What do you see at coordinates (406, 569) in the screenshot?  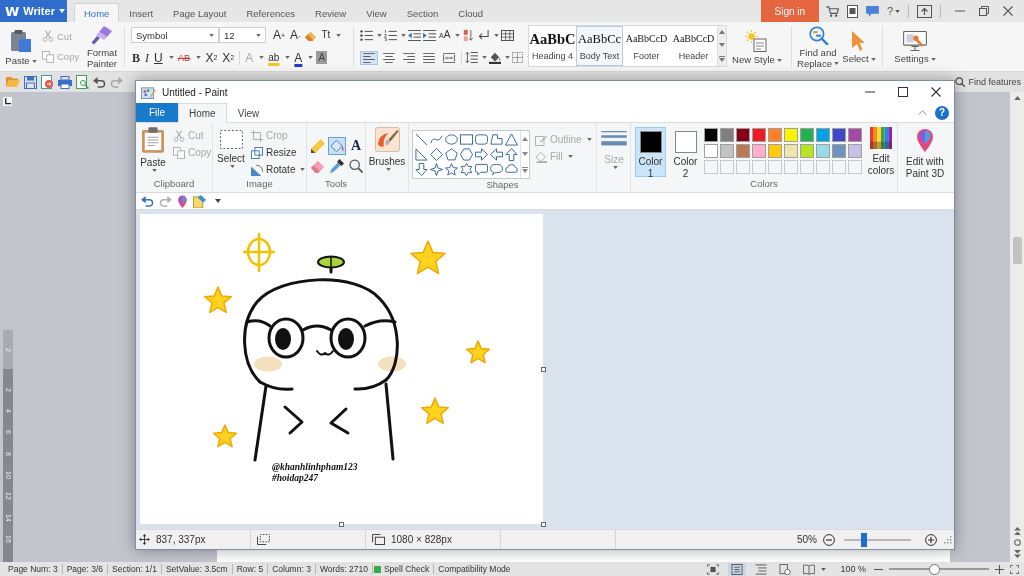 I see `spell-check-status: Spell Check` at bounding box center [406, 569].